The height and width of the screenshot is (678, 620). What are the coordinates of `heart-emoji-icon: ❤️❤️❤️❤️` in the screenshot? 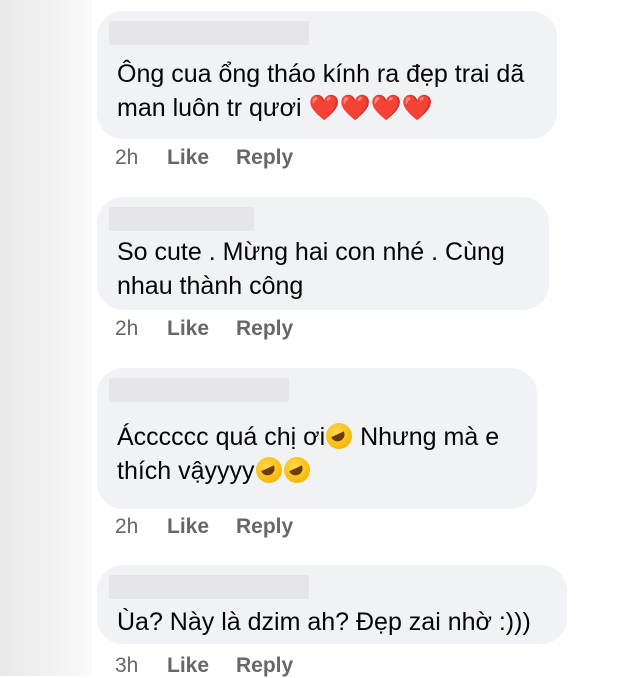 It's located at (371, 108).